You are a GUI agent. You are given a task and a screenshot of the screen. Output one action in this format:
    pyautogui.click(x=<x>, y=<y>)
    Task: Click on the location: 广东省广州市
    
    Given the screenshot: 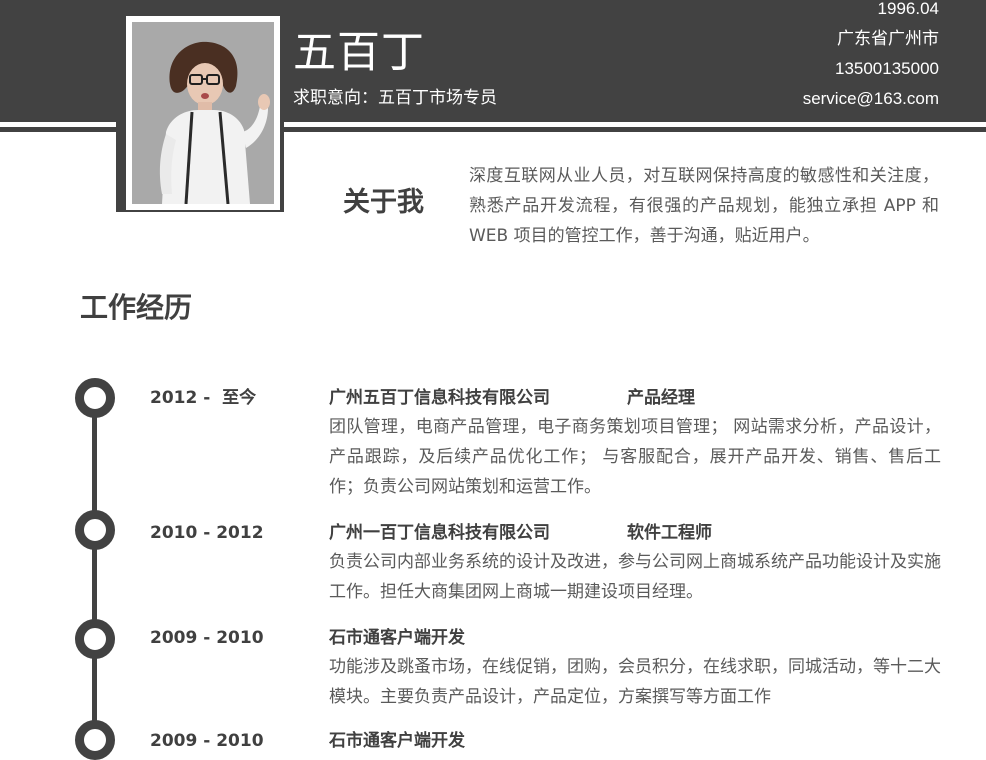 What is the action you would take?
    pyautogui.click(x=888, y=38)
    